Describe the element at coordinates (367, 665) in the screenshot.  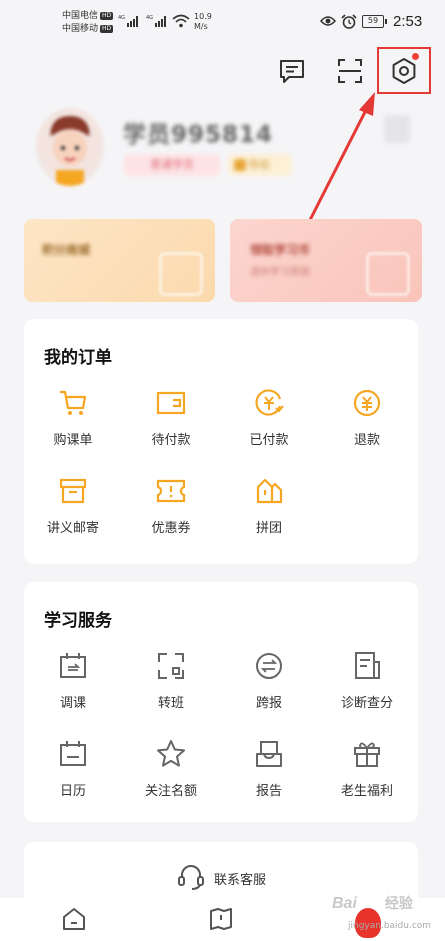
I see `report-card-icon` at that location.